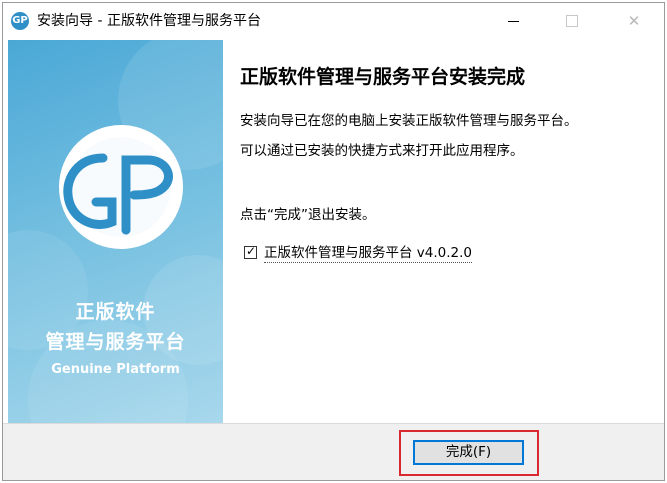 The width and height of the screenshot is (667, 483). Describe the element at coordinates (115, 312) in the screenshot. I see `brand-name-line1: 正版软件` at that location.